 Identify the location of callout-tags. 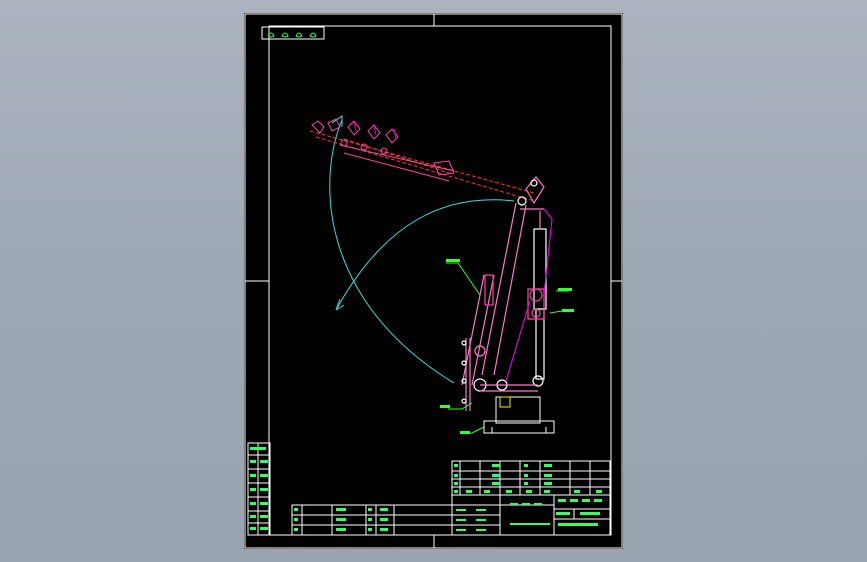
(507, 346).